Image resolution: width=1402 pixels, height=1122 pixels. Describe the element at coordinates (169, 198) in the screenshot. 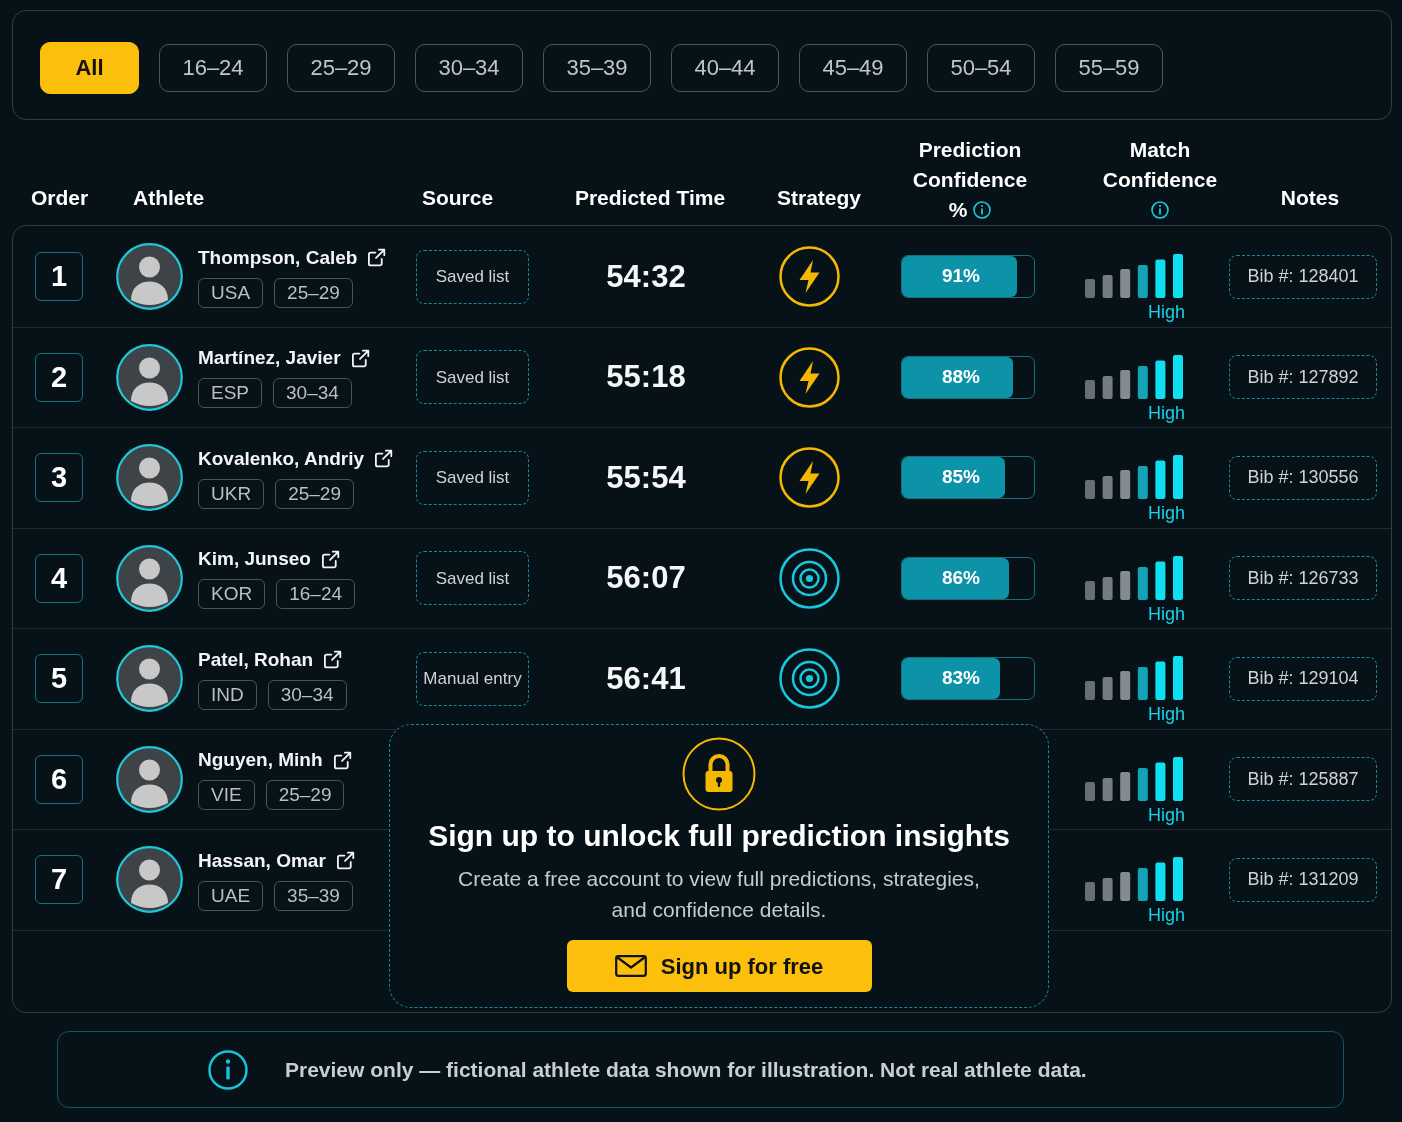

I see `column-header: Athlete` at that location.